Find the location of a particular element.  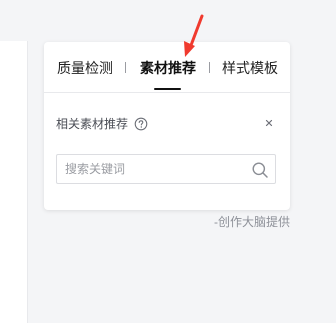

active-tab-indicator is located at coordinates (167, 89).